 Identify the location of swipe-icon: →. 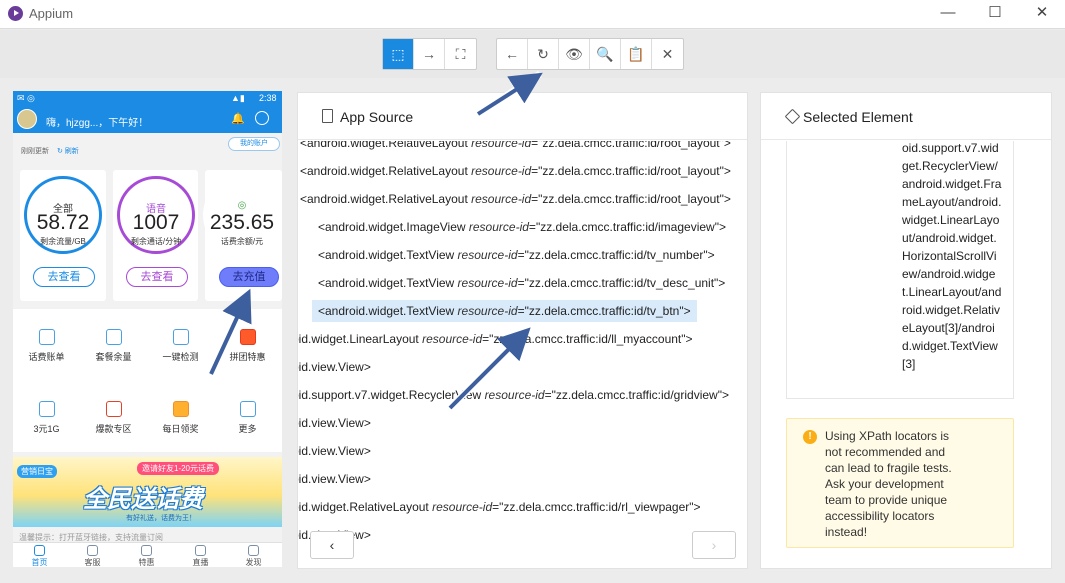
(429, 54).